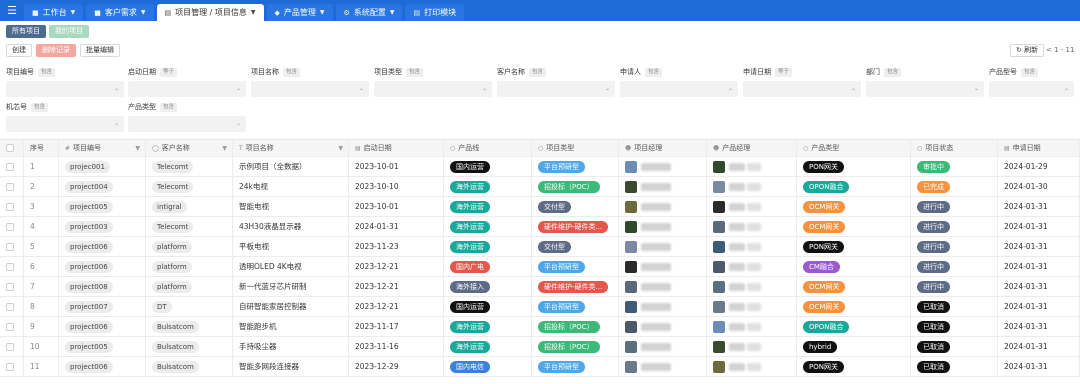 This screenshot has height=384, width=1080. I want to click on column-header: # 项目编号 ▼, so click(102, 148).